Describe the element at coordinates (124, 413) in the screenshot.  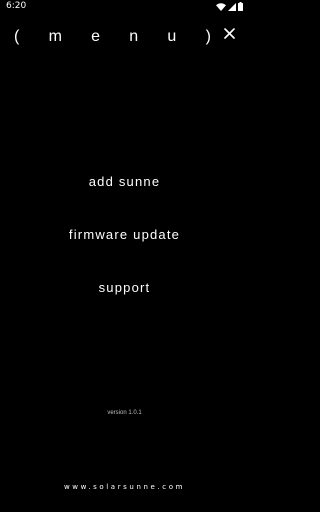
I see `version-label: version 1.0.1` at that location.